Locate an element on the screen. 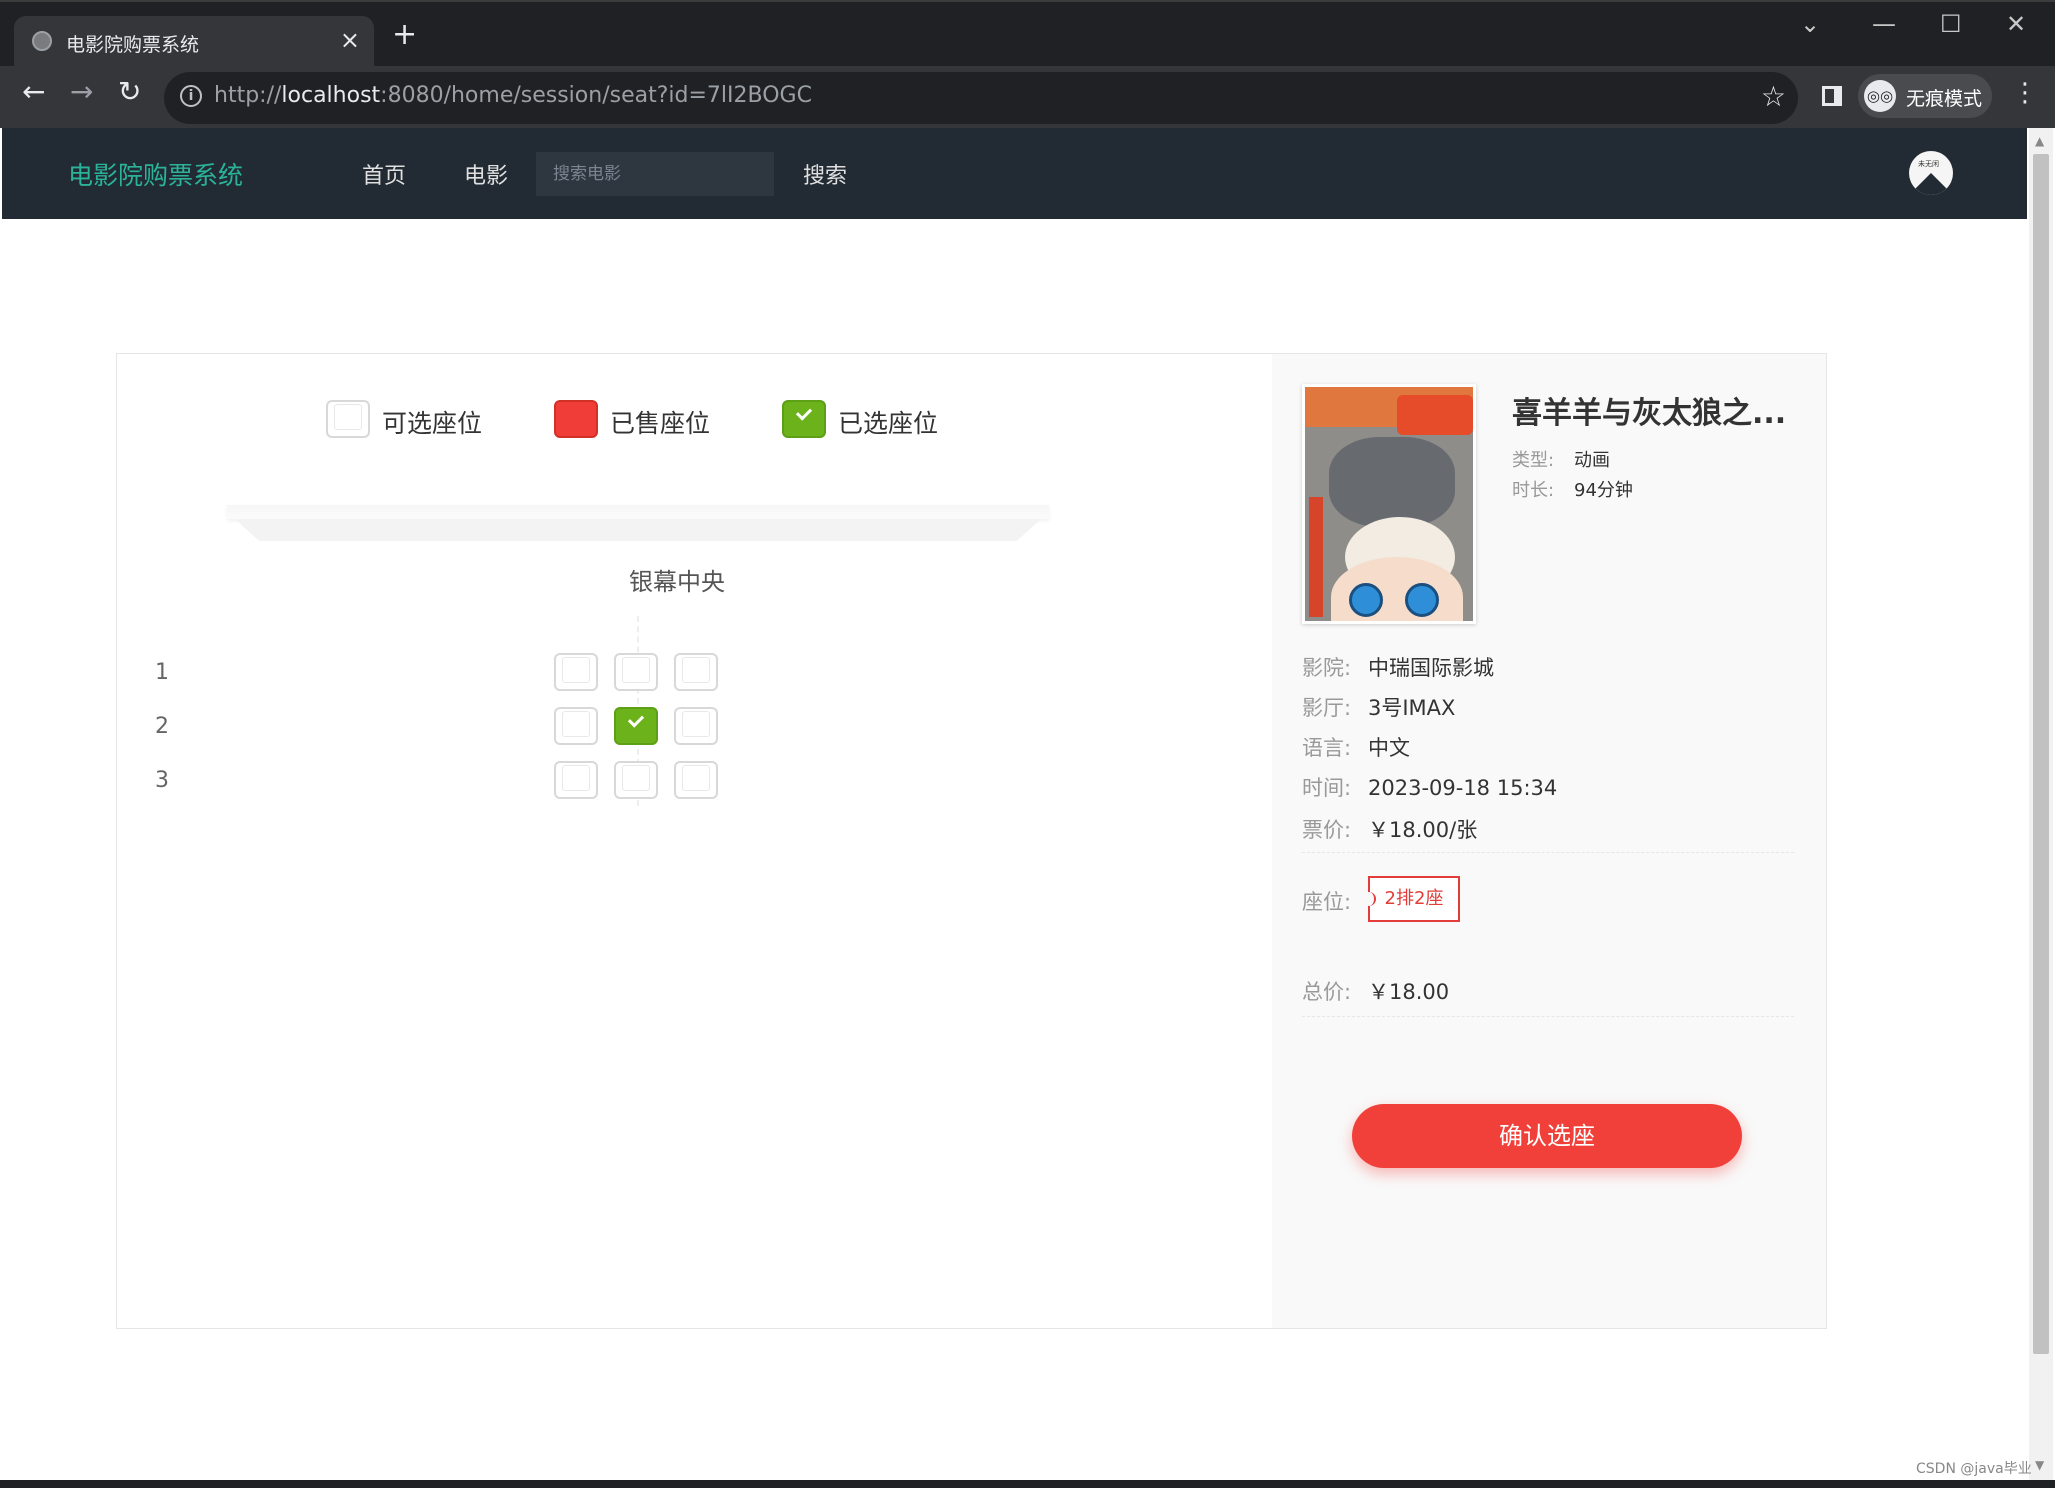  page-scrollbar: ▲ ▼ is located at coordinates (2041, 804).